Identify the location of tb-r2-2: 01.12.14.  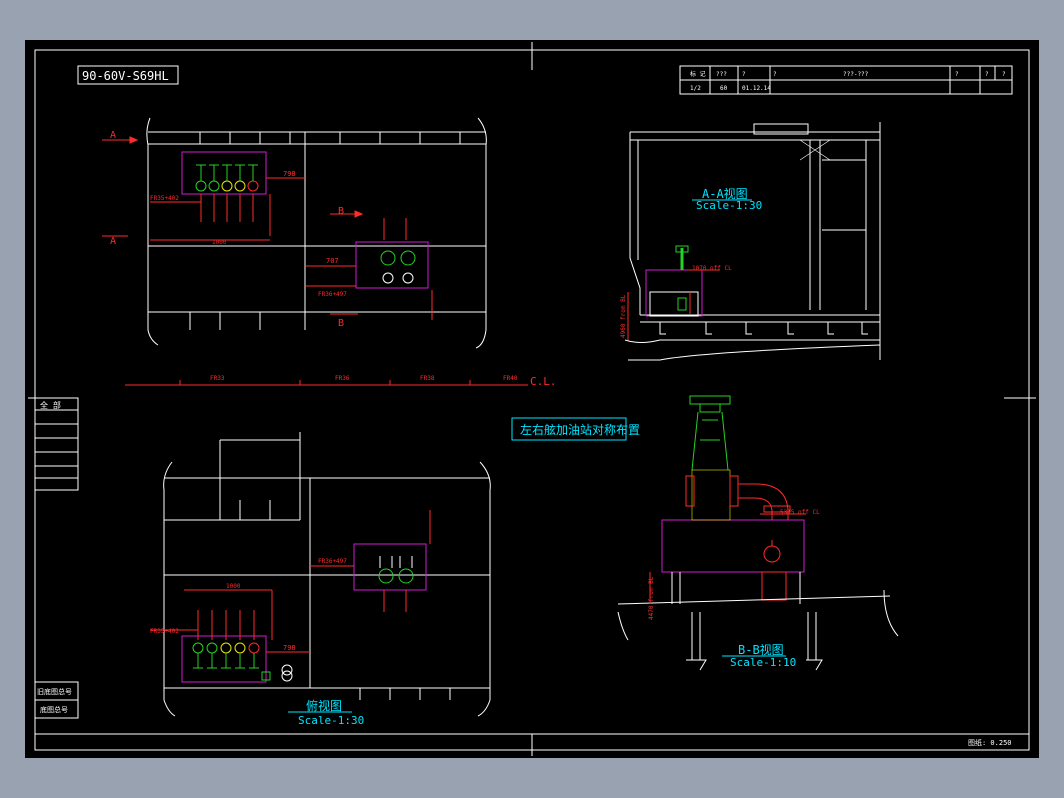
(756, 88).